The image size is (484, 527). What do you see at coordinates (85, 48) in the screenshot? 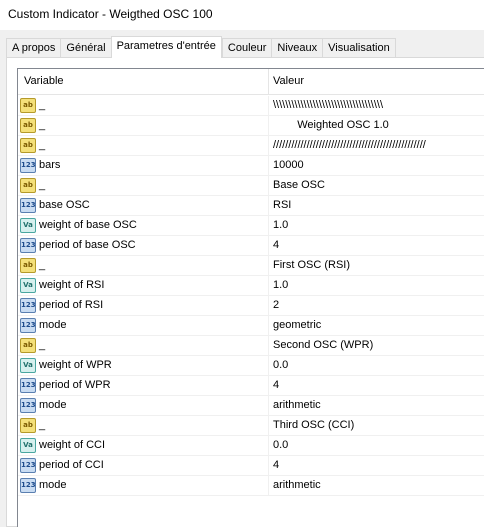
I see `tab-general: Général` at bounding box center [85, 48].